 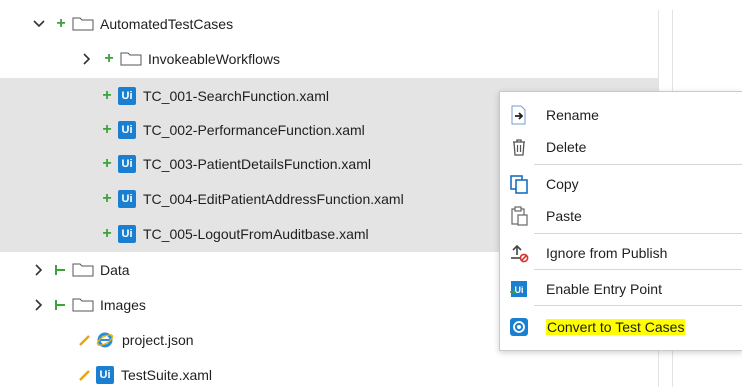 I want to click on tree-row-tc002: + Ui TC_002-PerformanceFunction.xaml, so click(x=232, y=129).